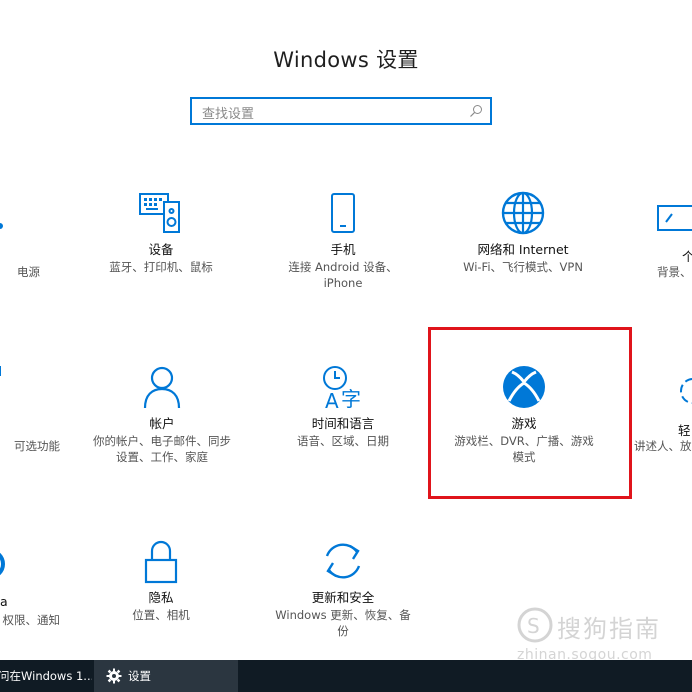 The width and height of the screenshot is (692, 692). What do you see at coordinates (228, 114) in the screenshot?
I see `search-placeholder: 查找设置` at bounding box center [228, 114].